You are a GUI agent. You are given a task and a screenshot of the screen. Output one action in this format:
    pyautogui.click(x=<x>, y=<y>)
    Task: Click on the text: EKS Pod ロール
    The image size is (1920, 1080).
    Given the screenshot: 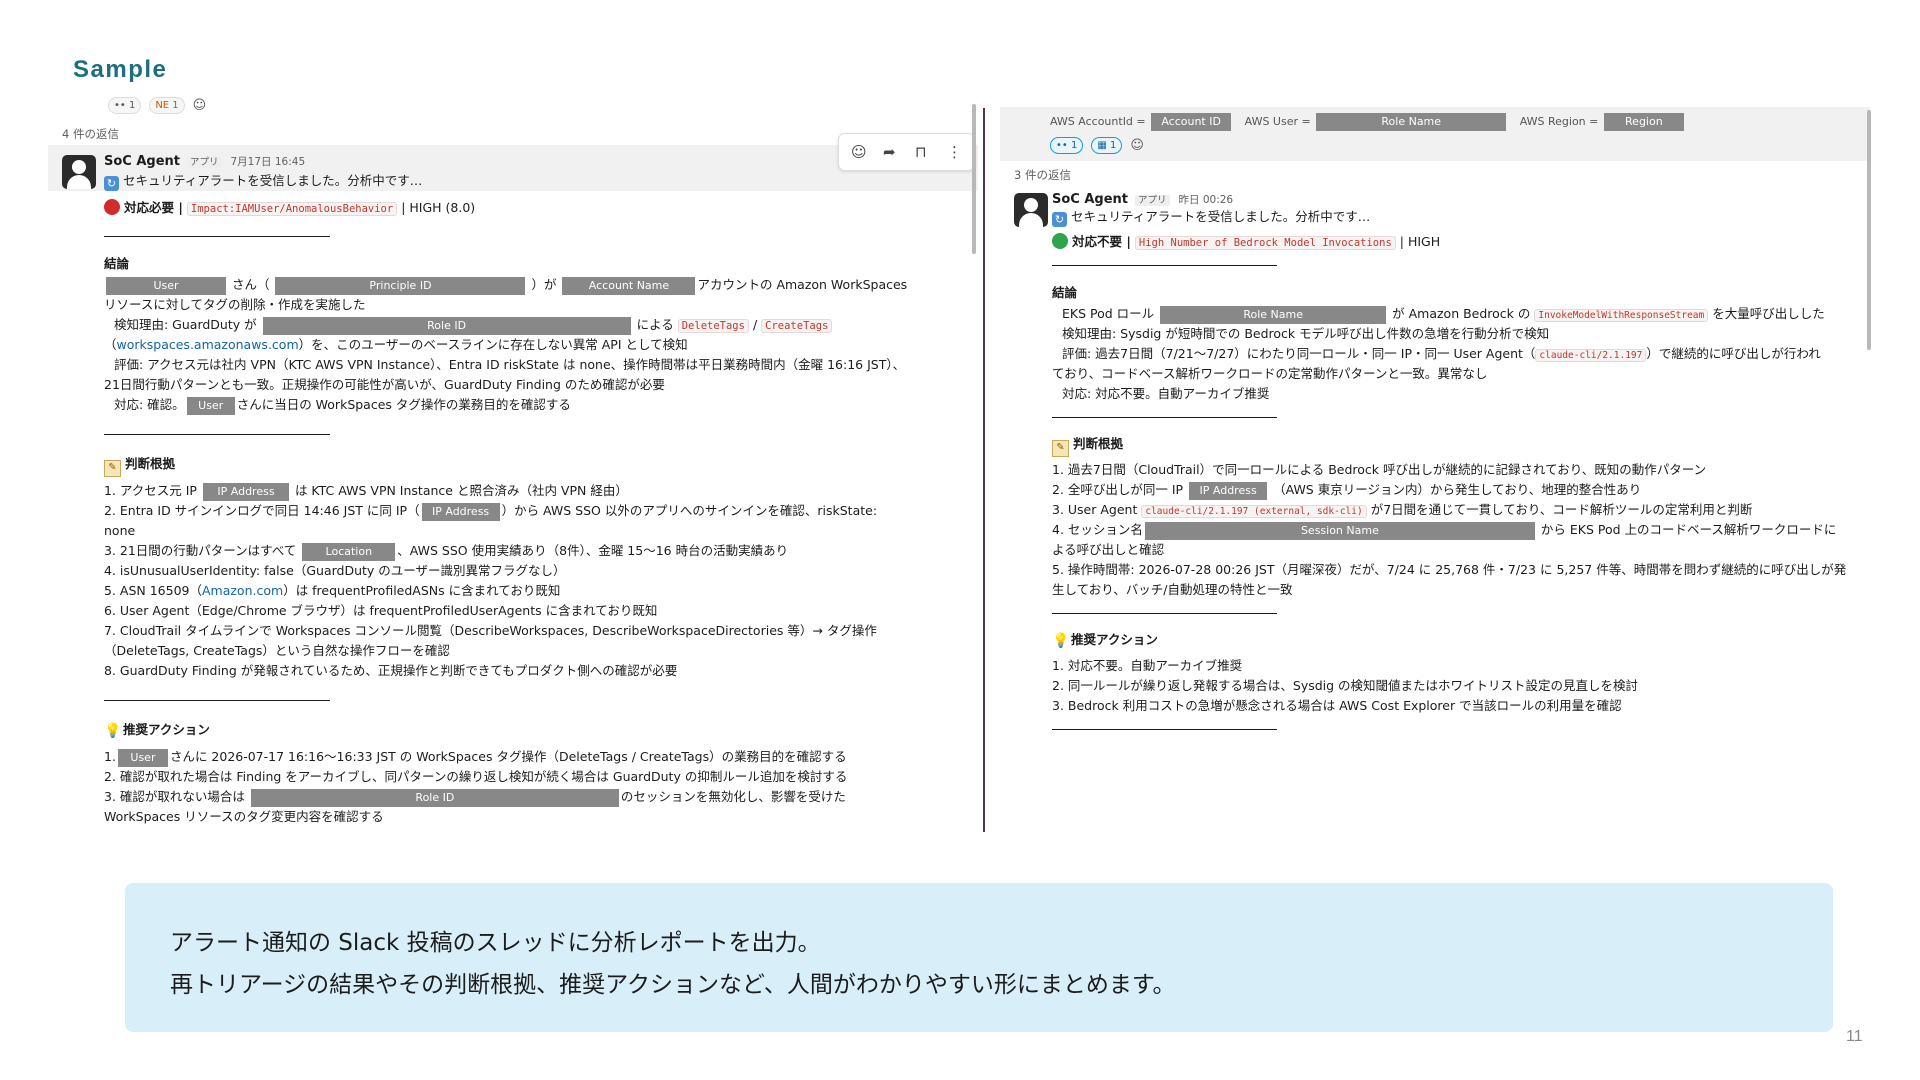 What is the action you would take?
    pyautogui.click(x=1108, y=313)
    